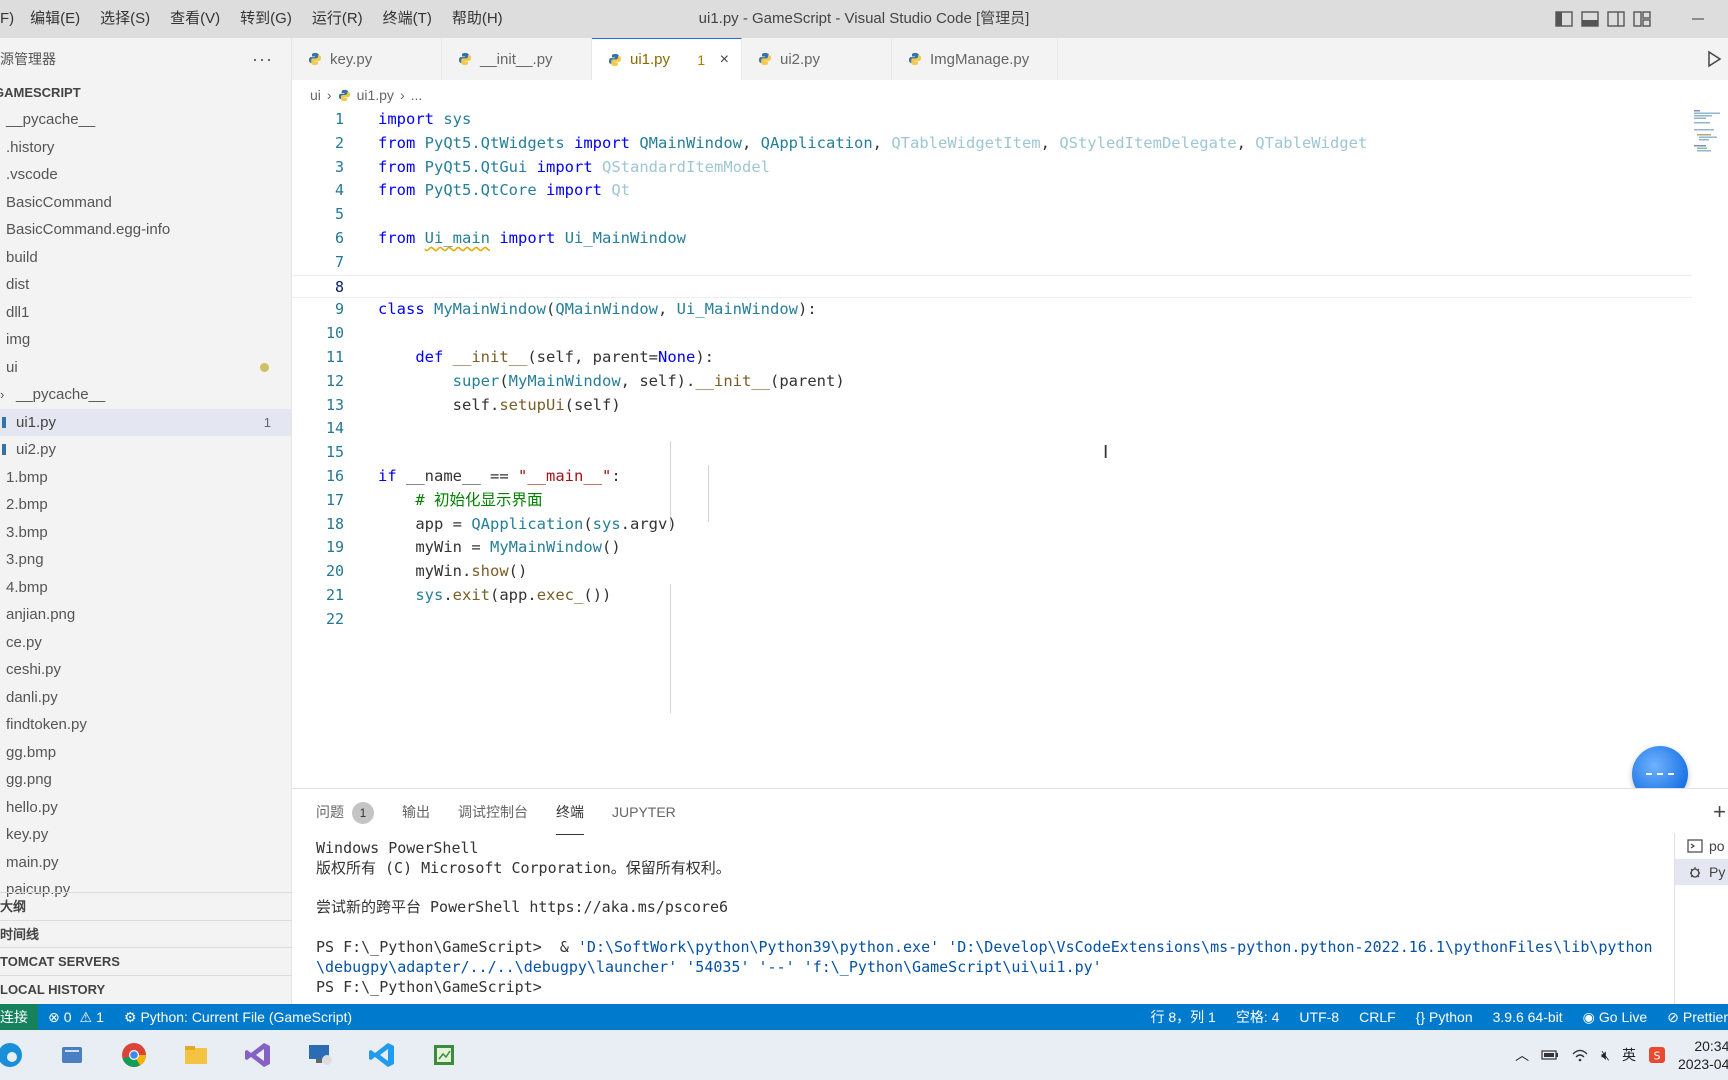 Image resolution: width=1728 pixels, height=1080 pixels. What do you see at coordinates (1615, 1017) in the screenshot?
I see `go-live-status: ◉ Go Live` at bounding box center [1615, 1017].